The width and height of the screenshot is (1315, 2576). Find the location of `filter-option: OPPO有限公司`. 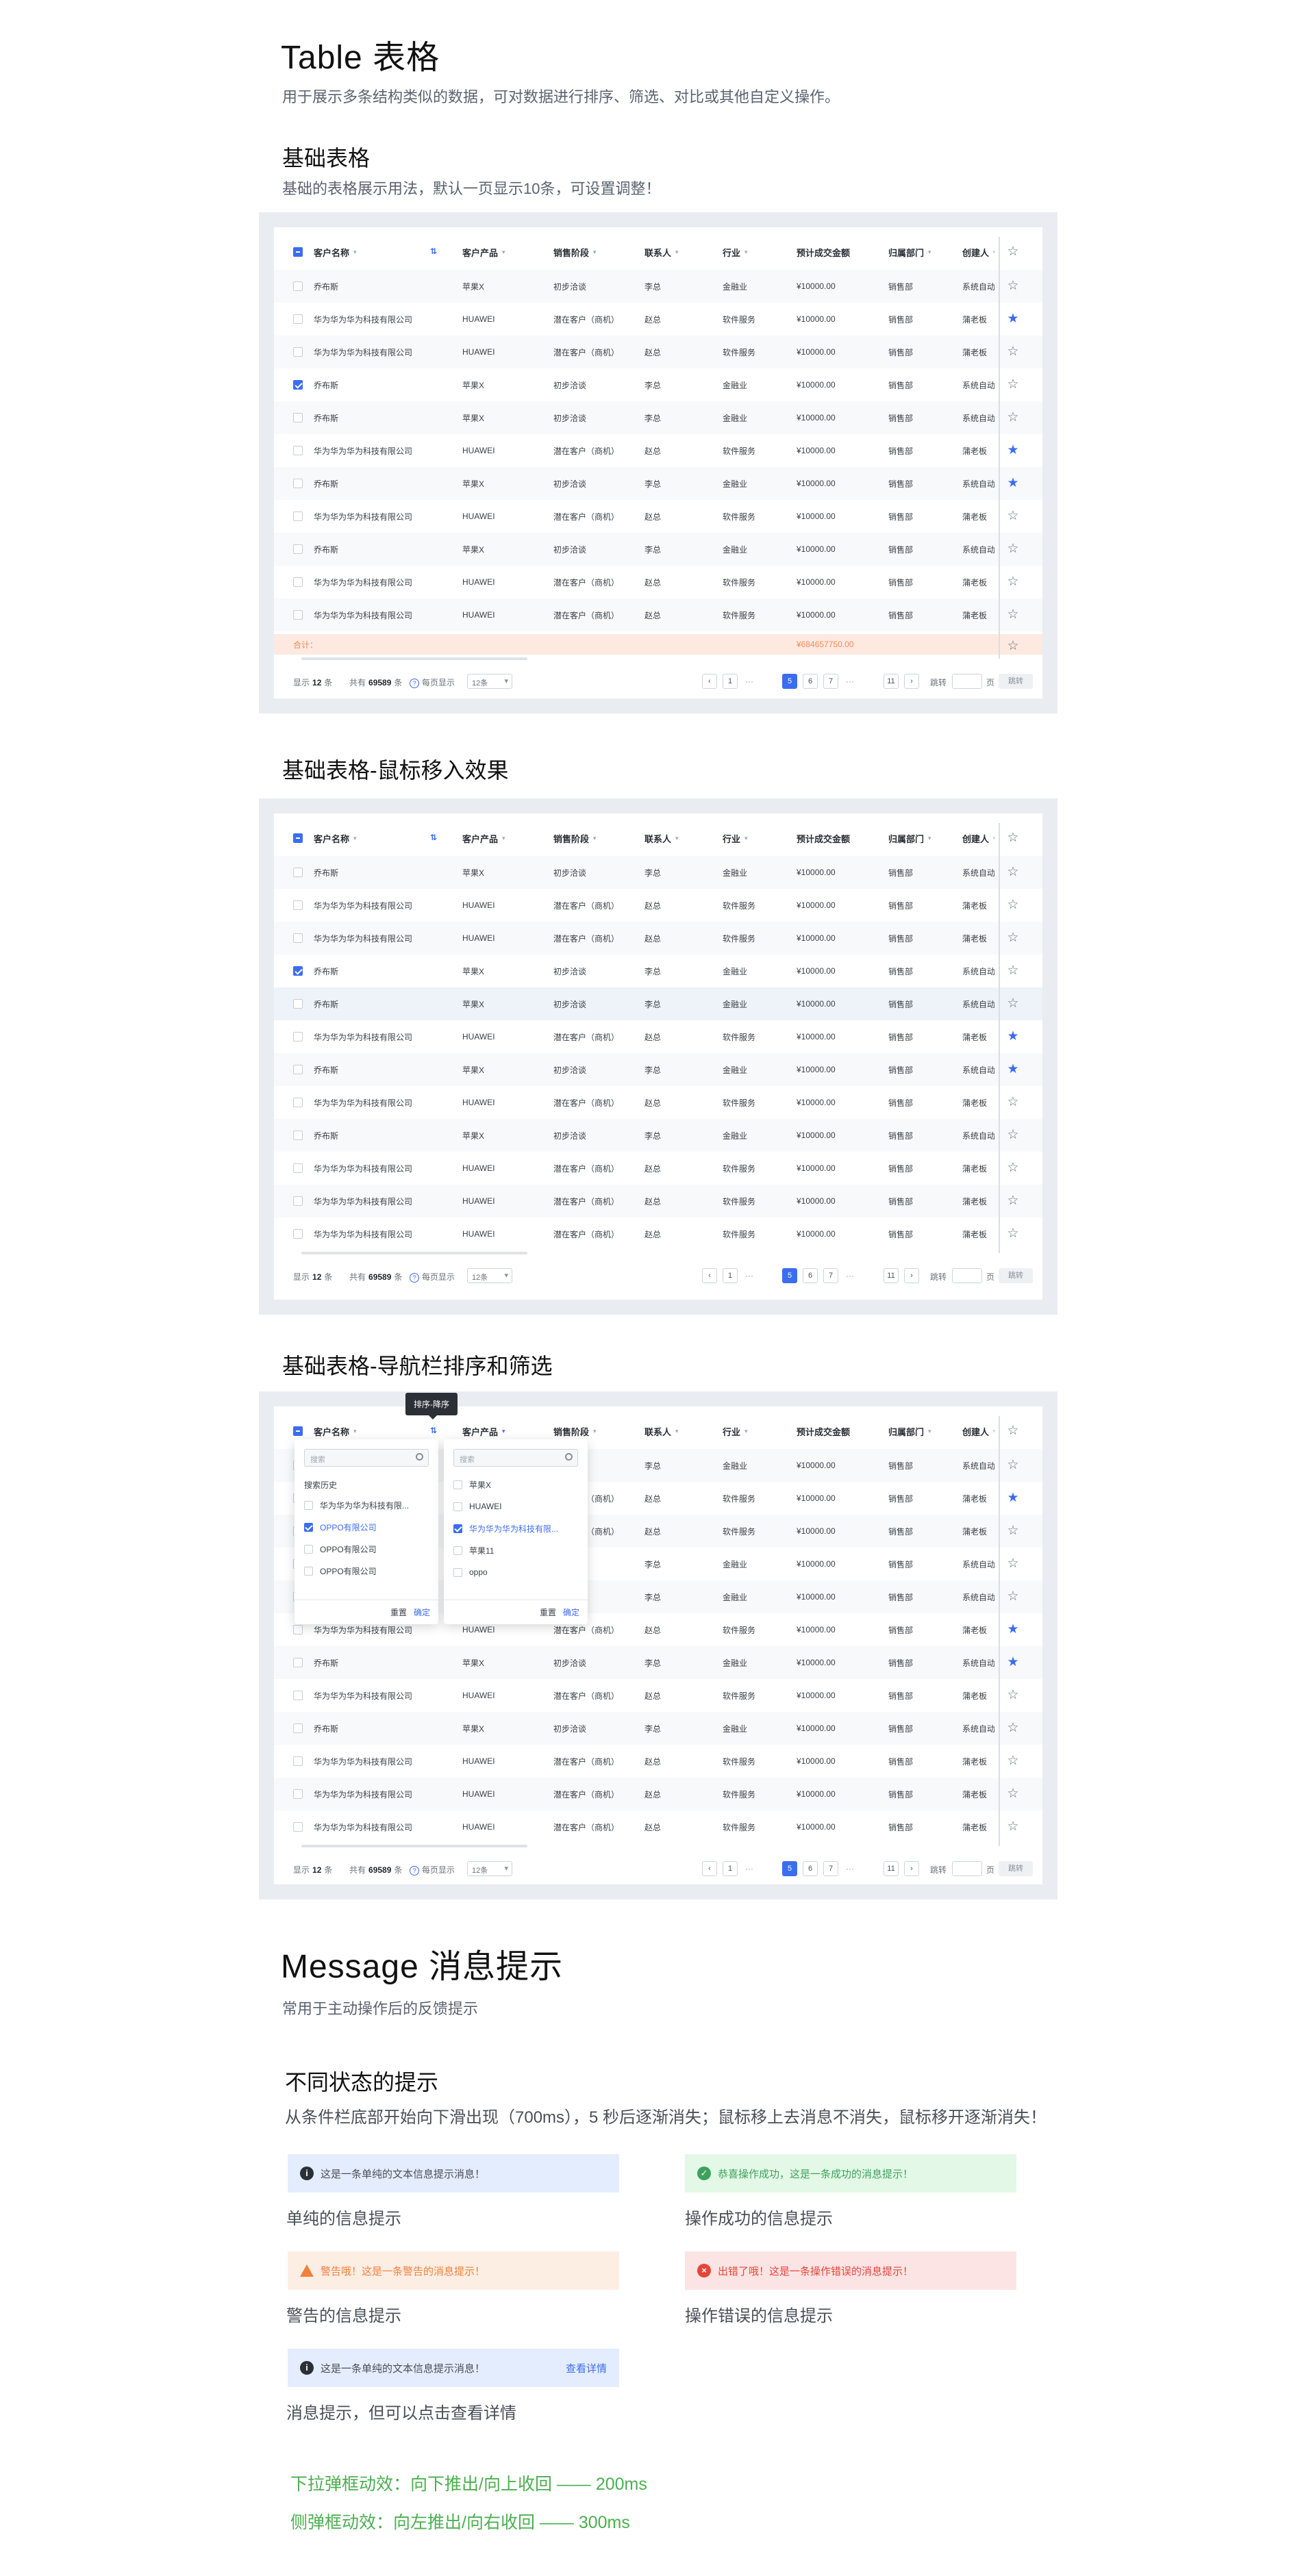

filter-option: OPPO有限公司 is located at coordinates (369, 1527).